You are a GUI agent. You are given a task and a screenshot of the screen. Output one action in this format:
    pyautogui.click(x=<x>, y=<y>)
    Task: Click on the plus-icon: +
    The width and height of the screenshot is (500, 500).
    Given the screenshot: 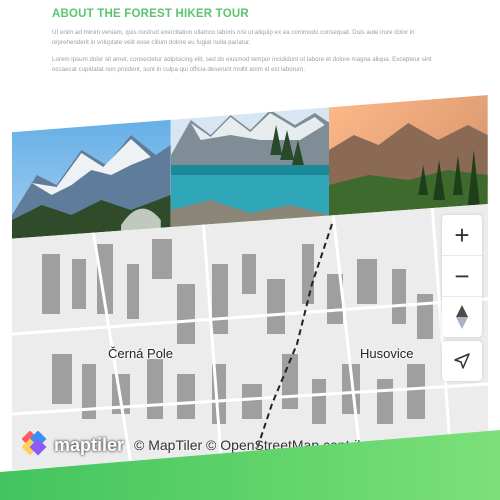 What is the action you would take?
    pyautogui.click(x=462, y=235)
    